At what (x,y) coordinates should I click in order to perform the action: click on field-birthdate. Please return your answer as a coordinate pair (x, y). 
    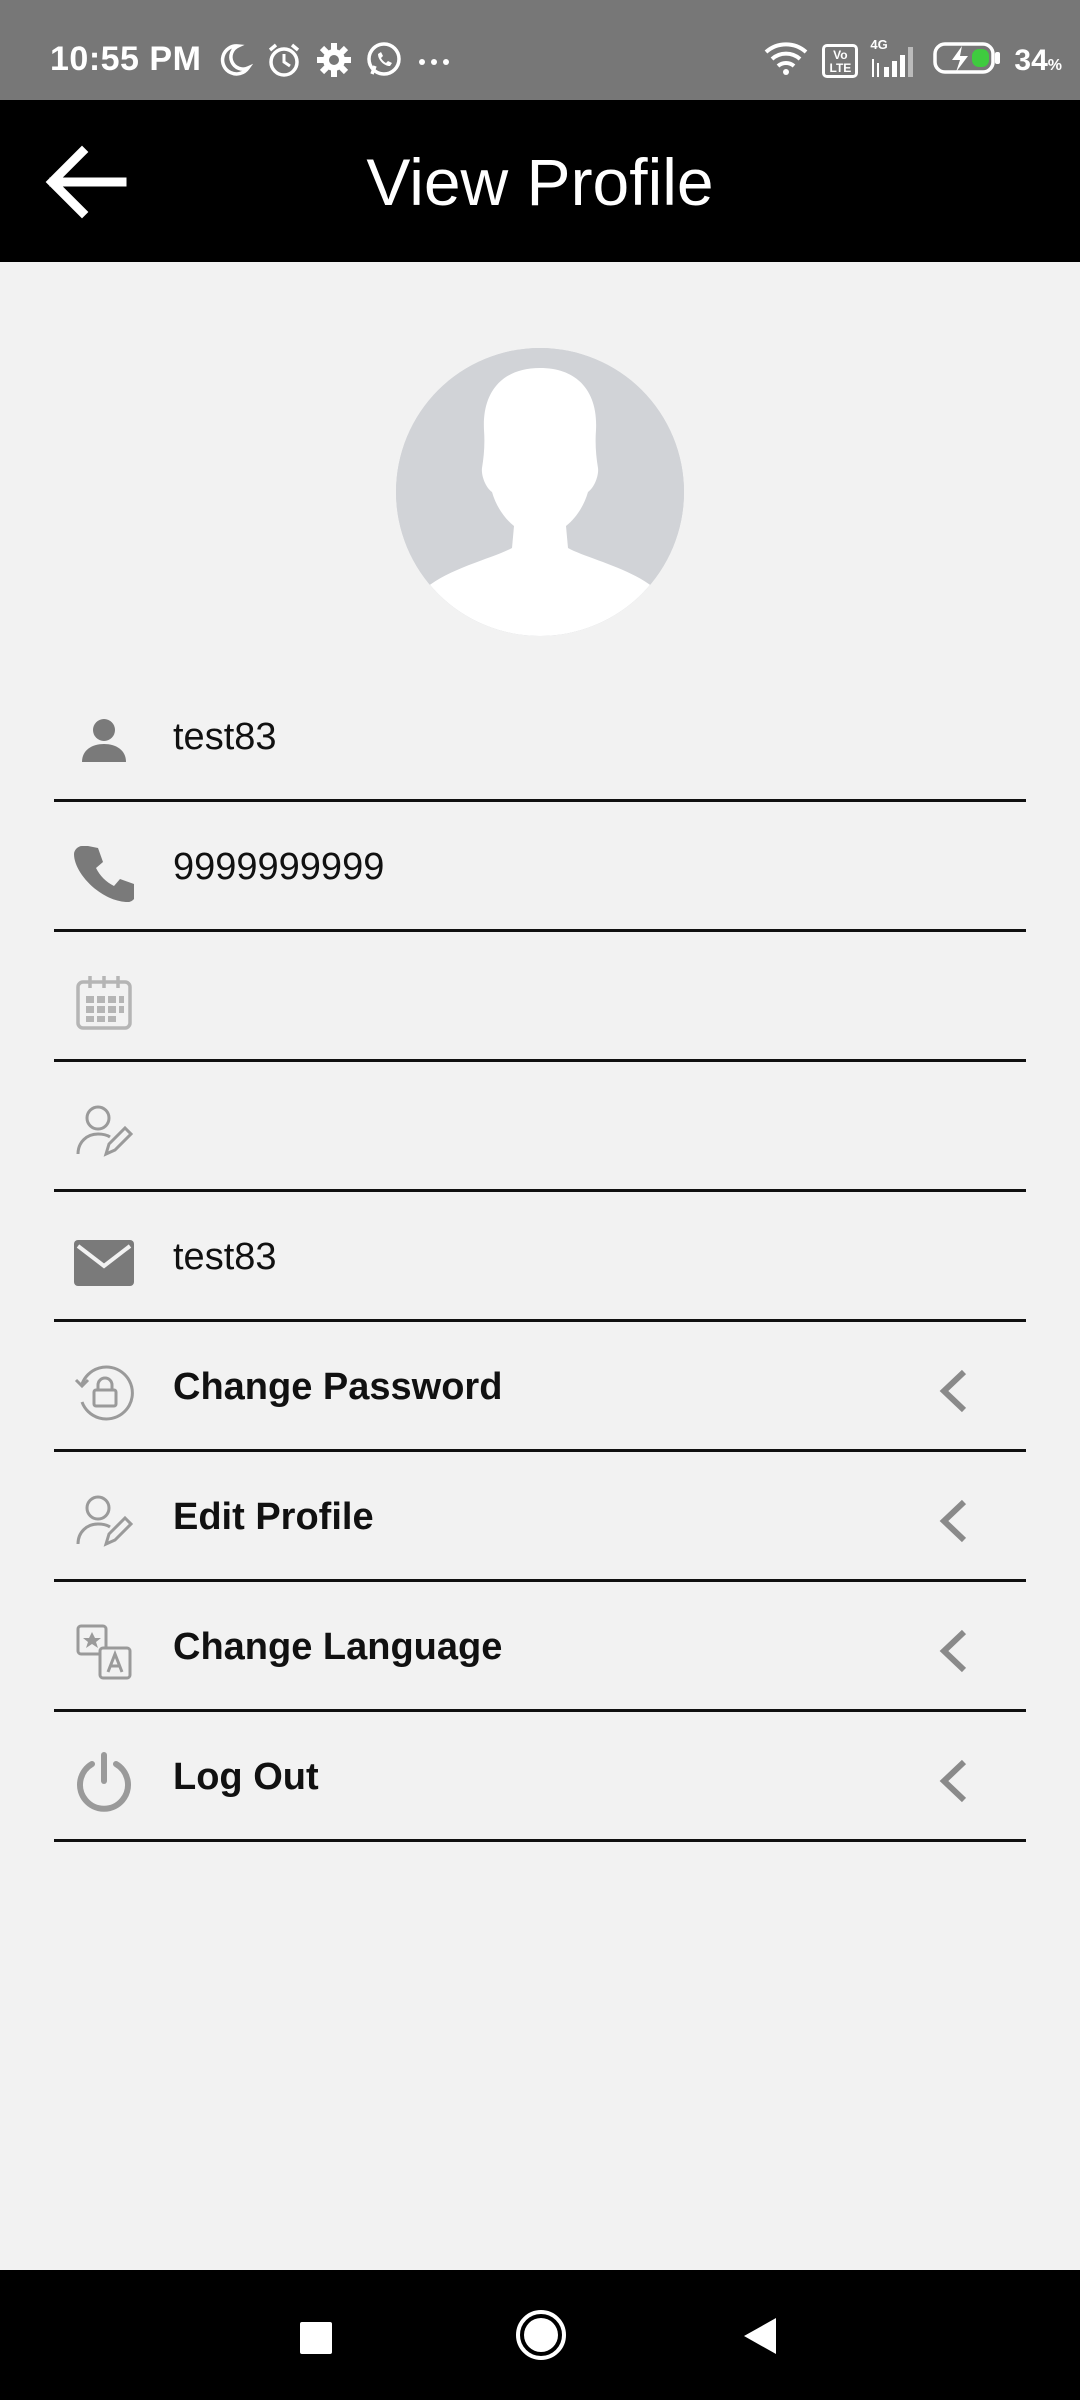
    Looking at the image, I should click on (540, 997).